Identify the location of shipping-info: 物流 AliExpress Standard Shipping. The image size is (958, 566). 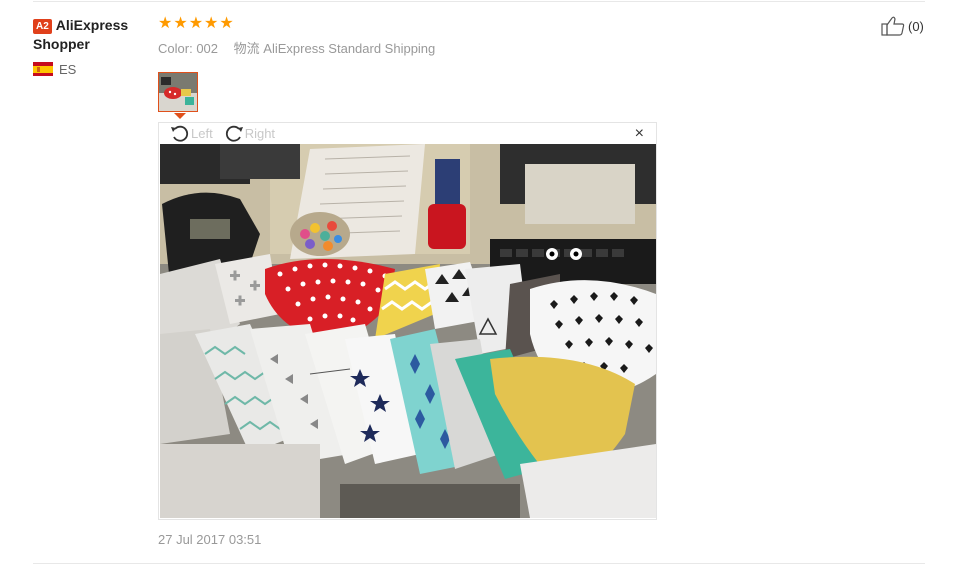
(335, 48).